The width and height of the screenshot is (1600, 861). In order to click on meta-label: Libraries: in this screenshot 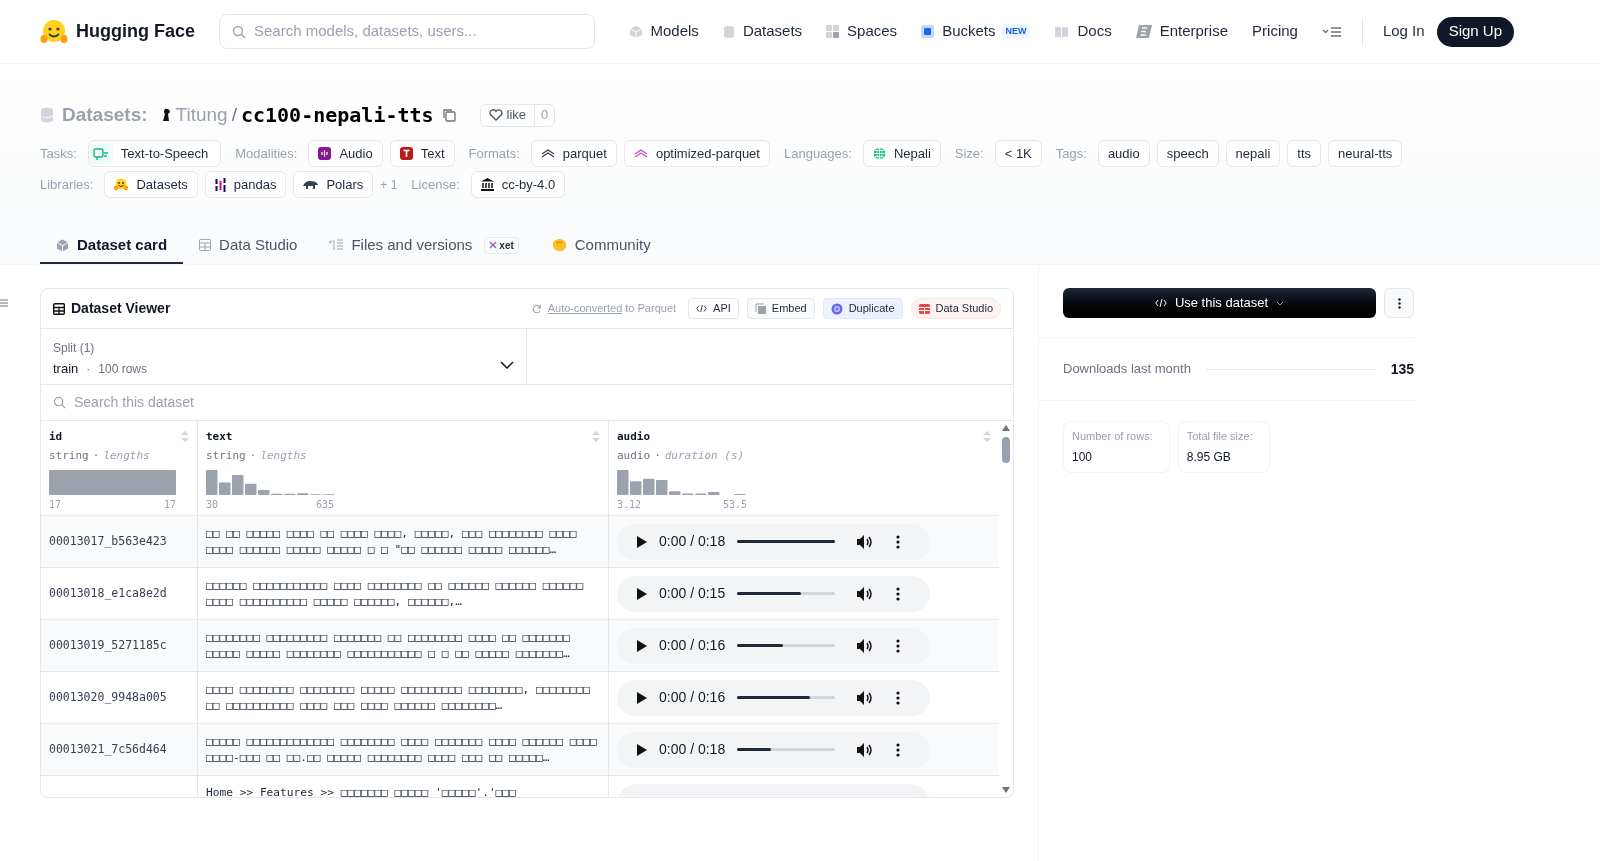, I will do `click(67, 184)`.